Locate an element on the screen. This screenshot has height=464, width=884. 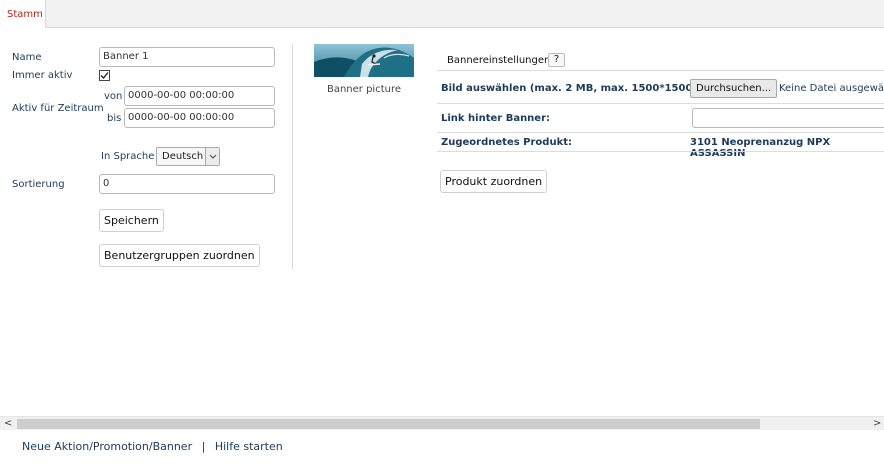
new-action-link: Neue Aktion/Promotion/Banner is located at coordinates (107, 446).